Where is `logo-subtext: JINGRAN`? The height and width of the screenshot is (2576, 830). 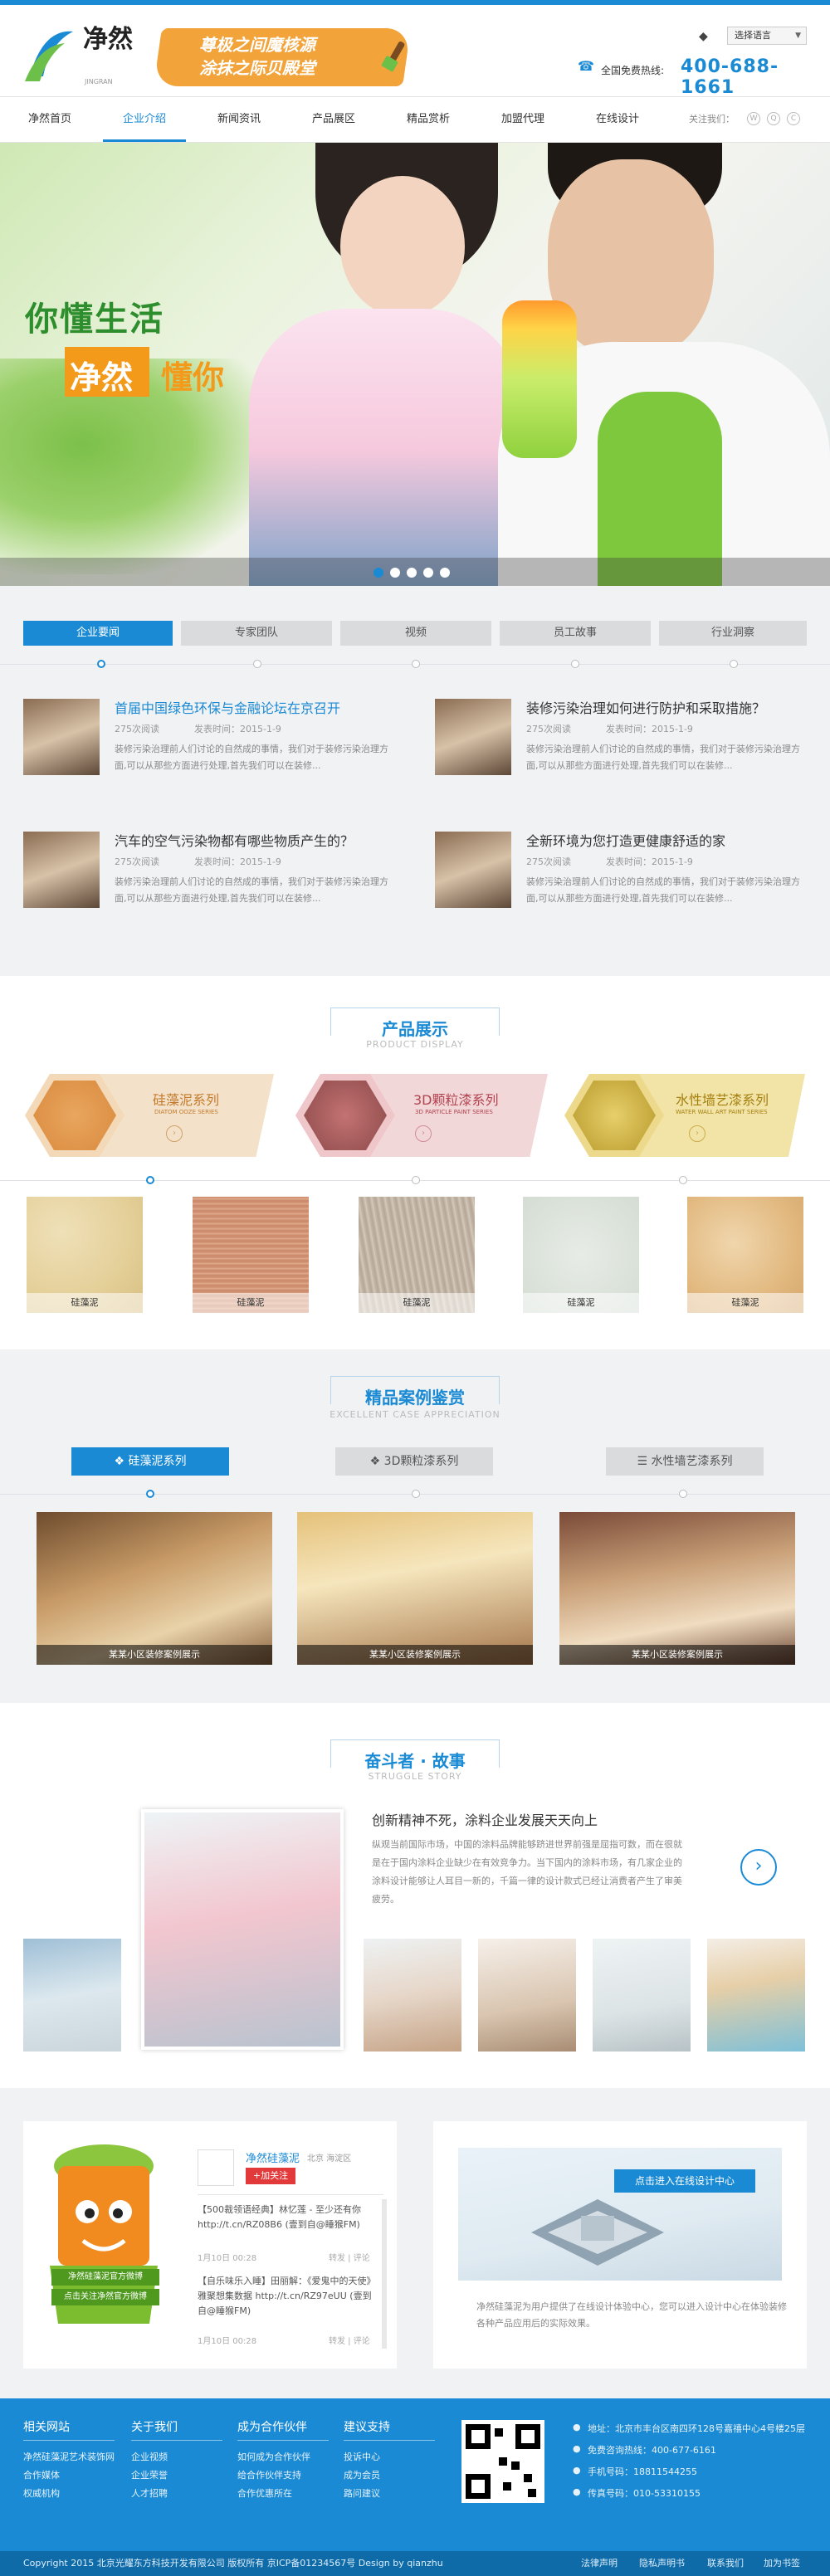 logo-subtext: JINGRAN is located at coordinates (99, 81).